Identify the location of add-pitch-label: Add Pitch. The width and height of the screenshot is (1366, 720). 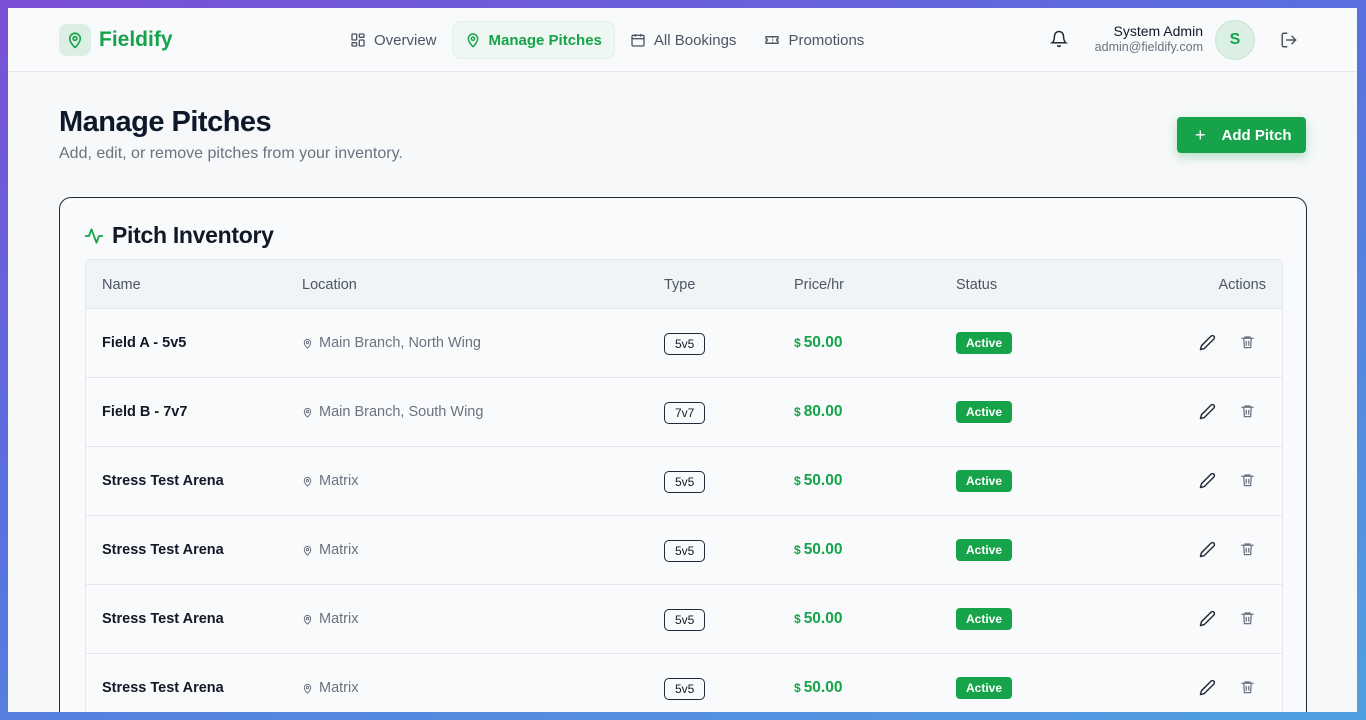
(1256, 135).